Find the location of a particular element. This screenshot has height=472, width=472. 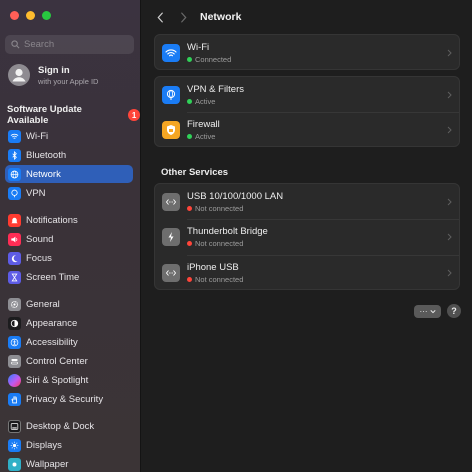

sidebar-item-label: Privacy & Security is located at coordinates (65, 399).